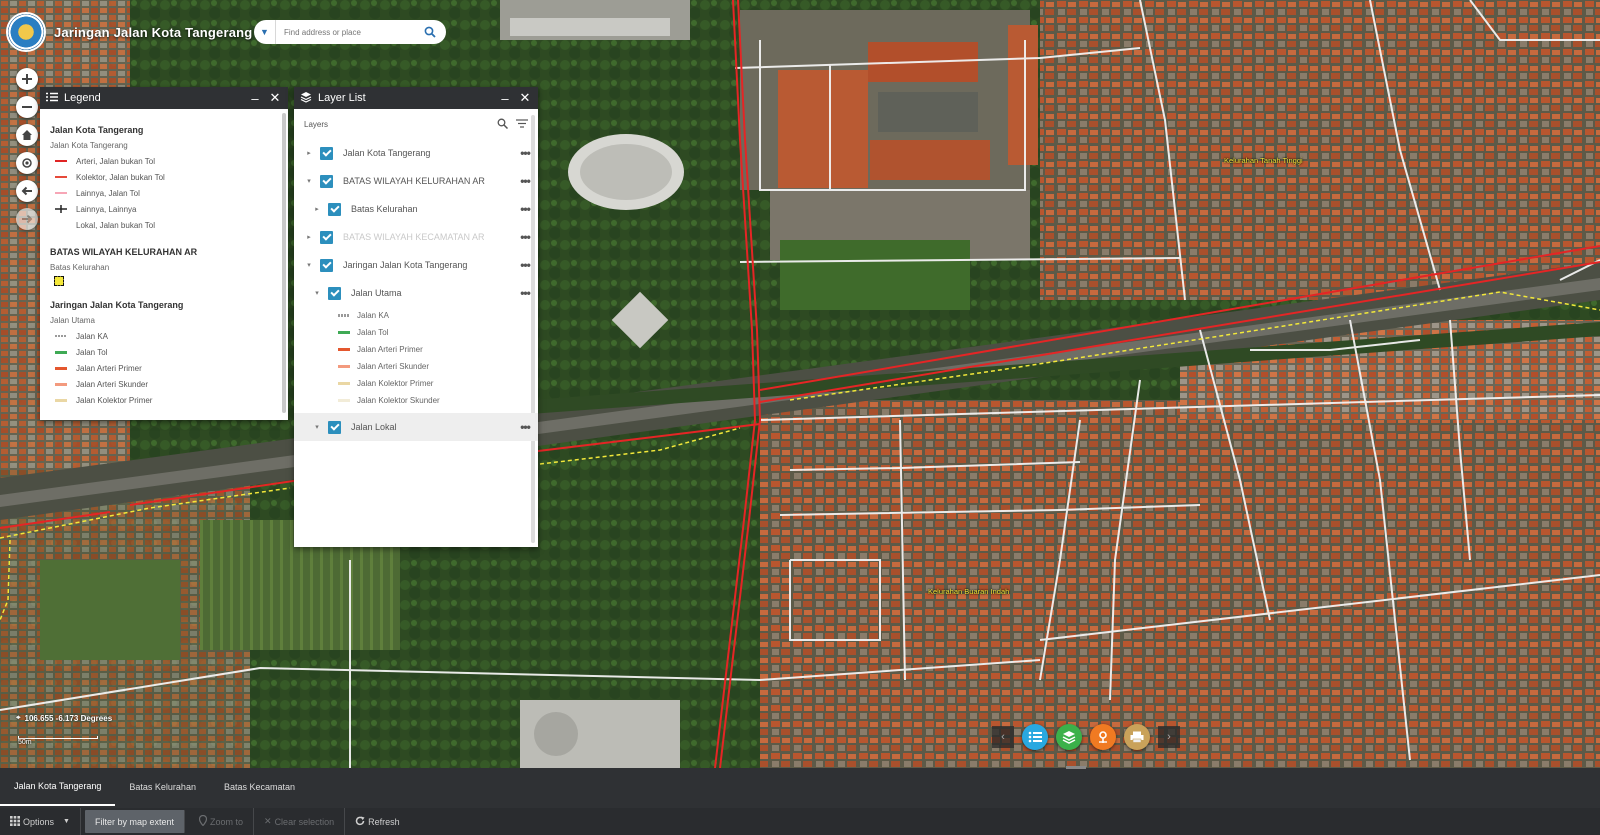 Image resolution: width=1600 pixels, height=835 pixels. I want to click on coordinate-text: 106.655 -6.173 Degrees, so click(68, 718).